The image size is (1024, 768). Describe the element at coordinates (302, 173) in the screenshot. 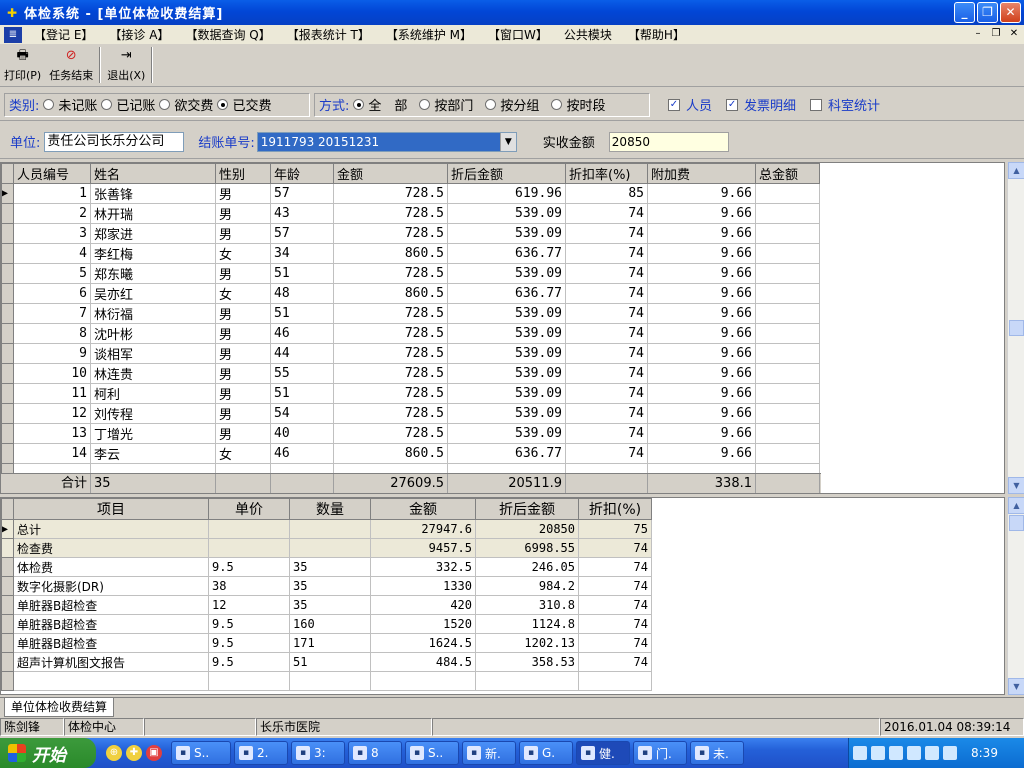

I see `col-header: 年龄` at that location.